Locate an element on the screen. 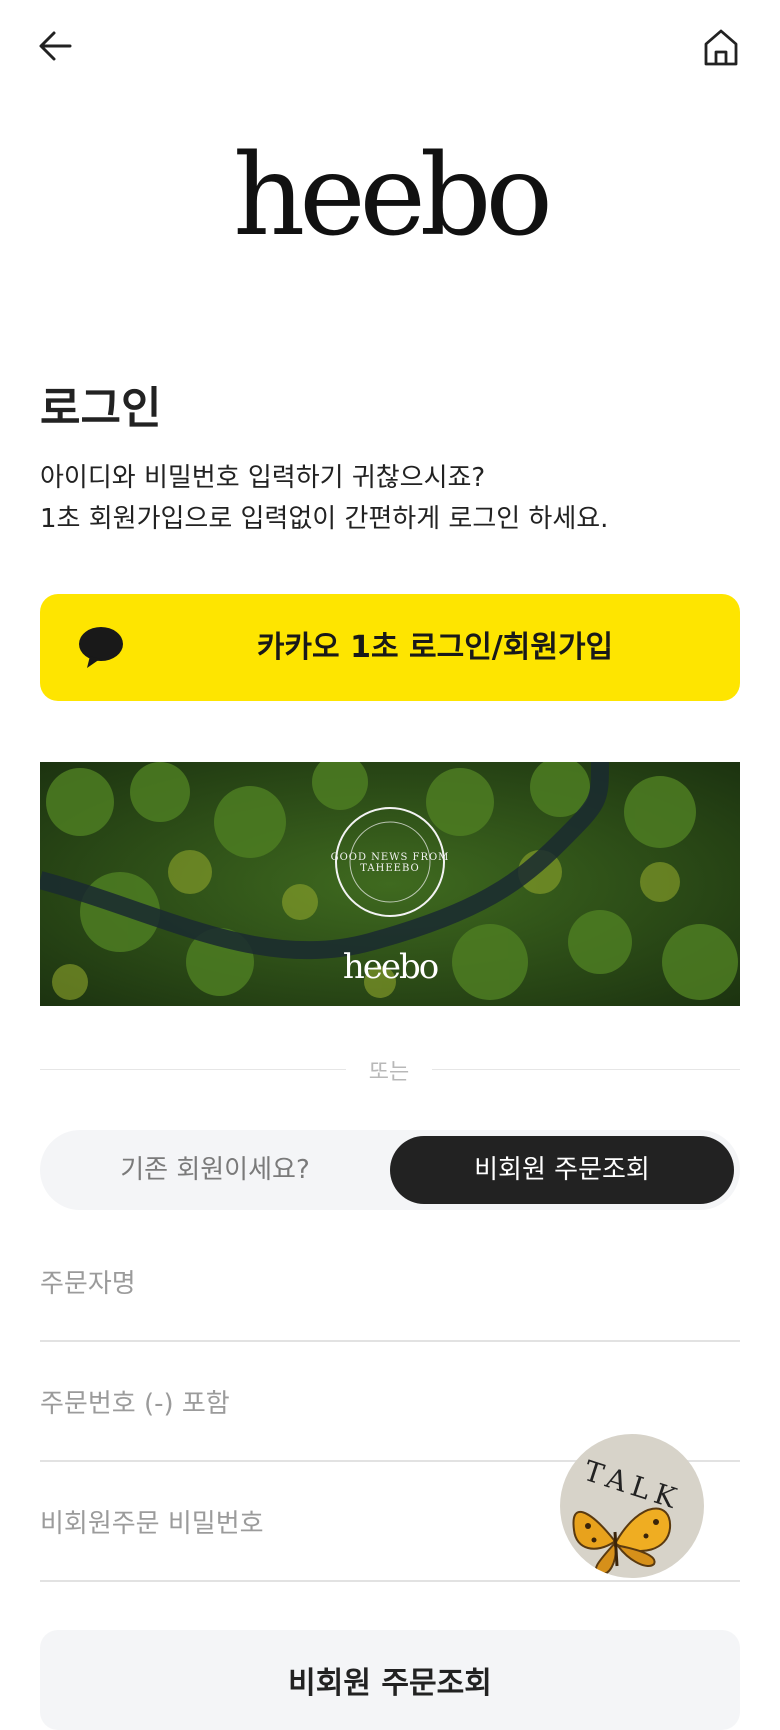  guest-order-lookup-button: 비회원 주문조회 is located at coordinates (390, 1680).